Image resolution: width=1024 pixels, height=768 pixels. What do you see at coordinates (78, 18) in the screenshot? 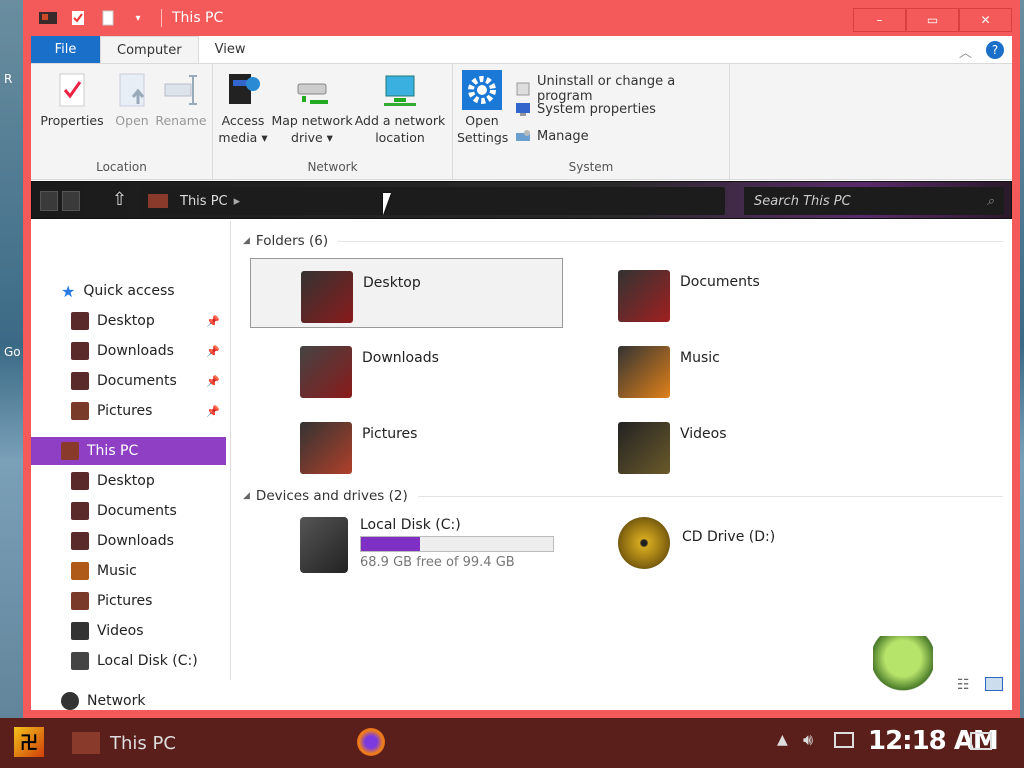
I see `properties-quick-icon` at bounding box center [78, 18].